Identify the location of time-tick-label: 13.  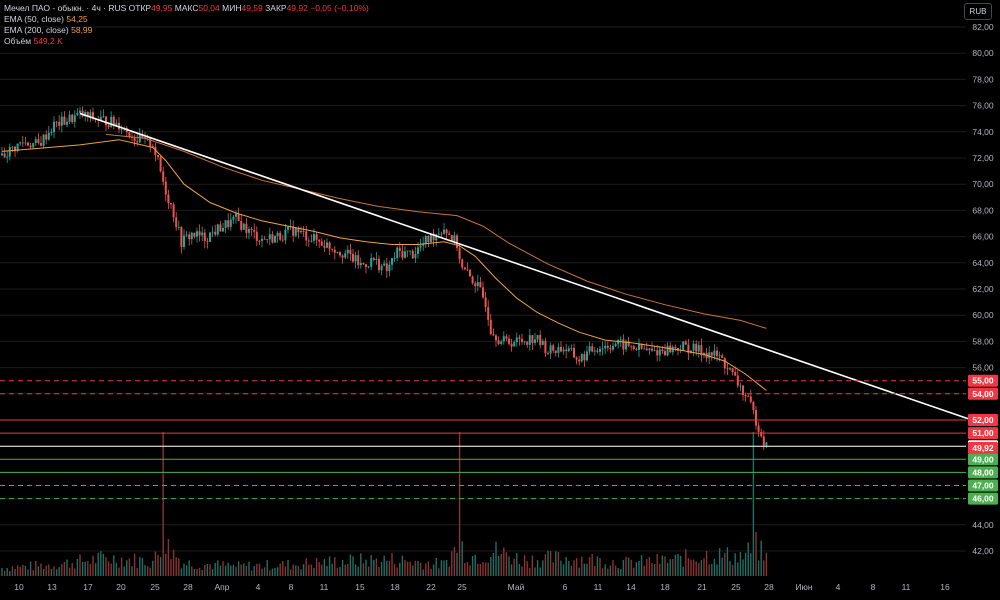
(52, 587).